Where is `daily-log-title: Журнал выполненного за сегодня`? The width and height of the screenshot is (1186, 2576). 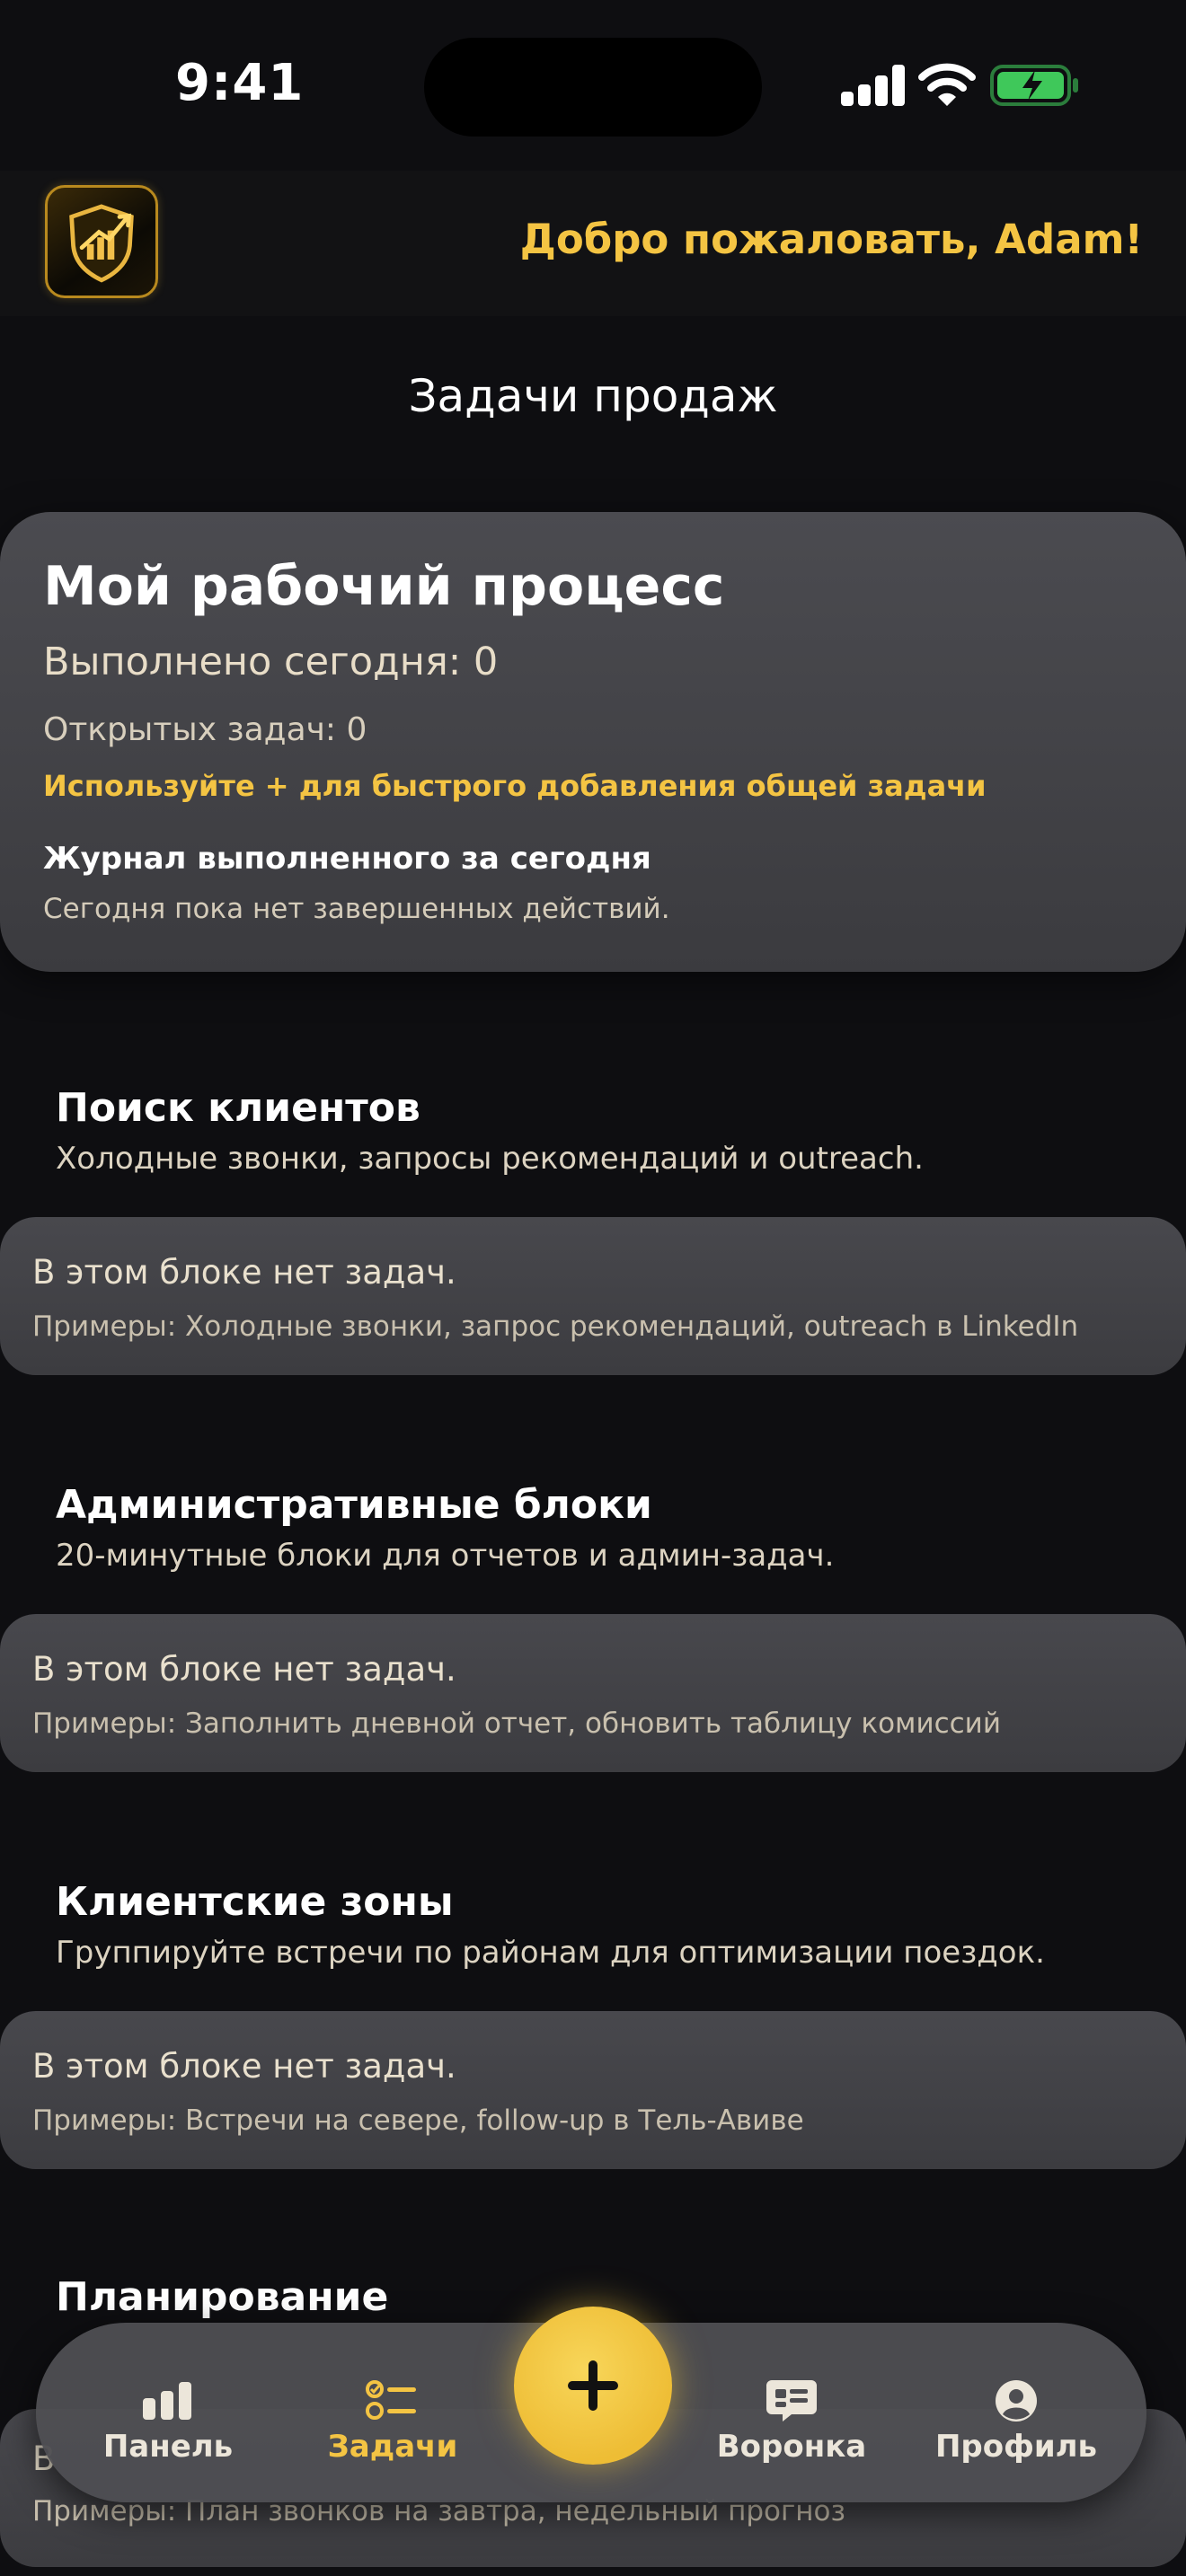
daily-log-title: Журнал выполненного за сегодня is located at coordinates (347, 859).